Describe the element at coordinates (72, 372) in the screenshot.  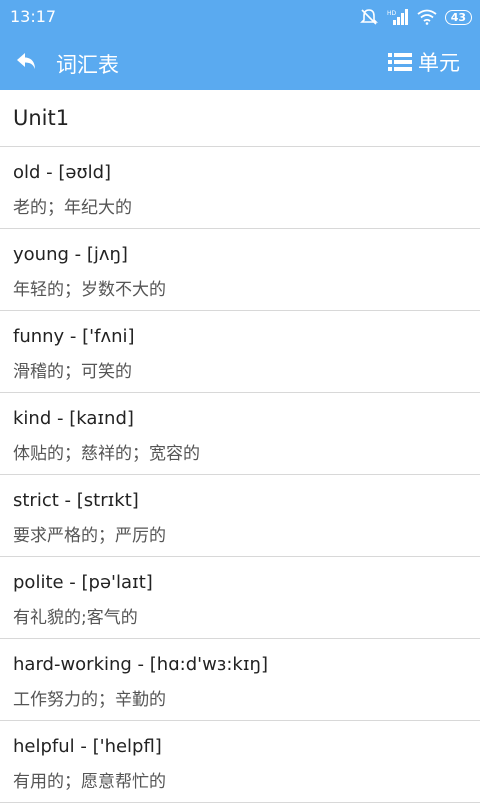
I see `vocab-meaning: 滑稽的；可笑的` at that location.